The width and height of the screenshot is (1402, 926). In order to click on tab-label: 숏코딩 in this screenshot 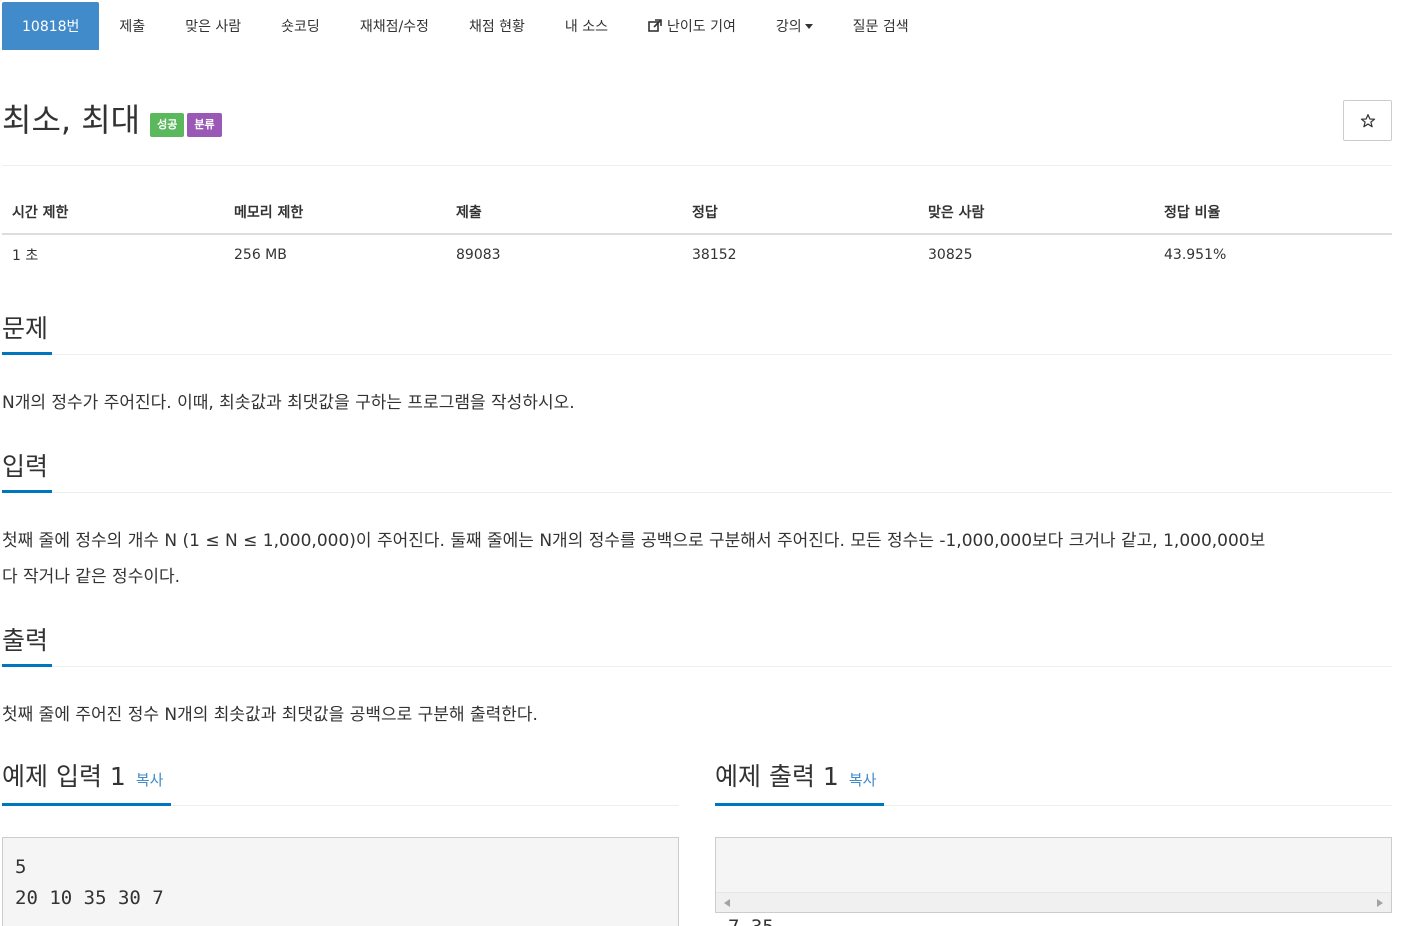, I will do `click(300, 27)`.